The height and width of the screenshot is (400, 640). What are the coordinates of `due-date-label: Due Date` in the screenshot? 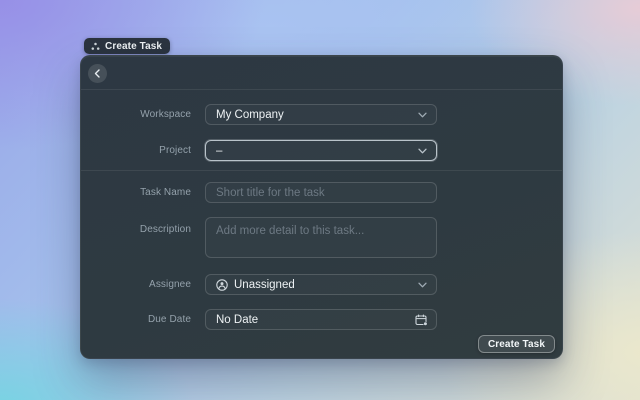 It's located at (169, 319).